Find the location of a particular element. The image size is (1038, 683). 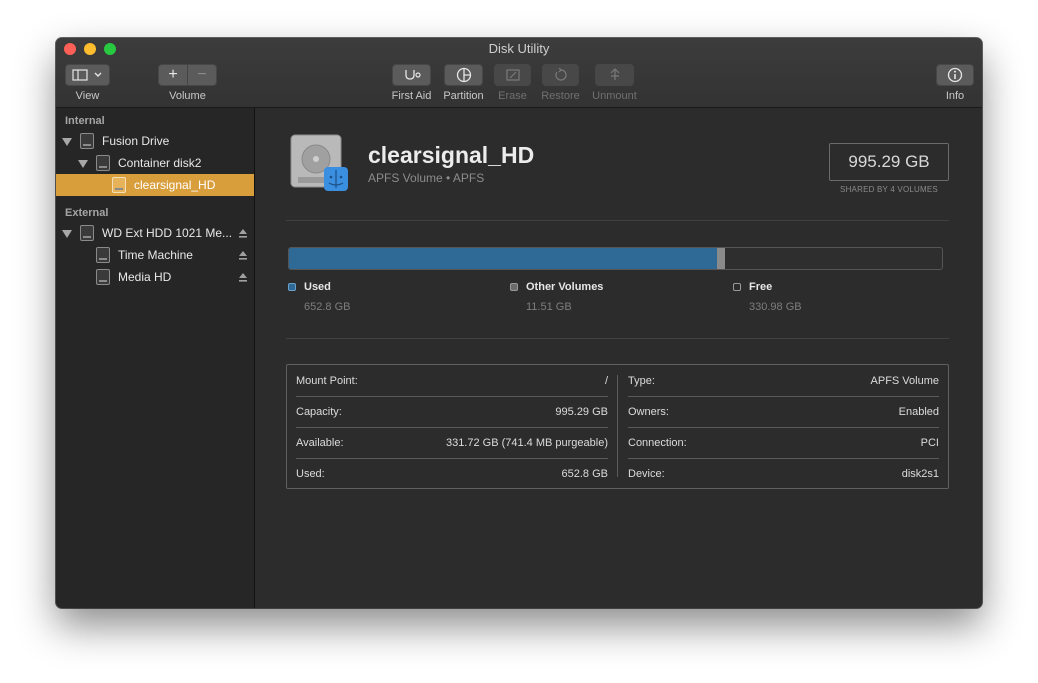

info-row: Mount Point: / is located at coordinates (452, 380).